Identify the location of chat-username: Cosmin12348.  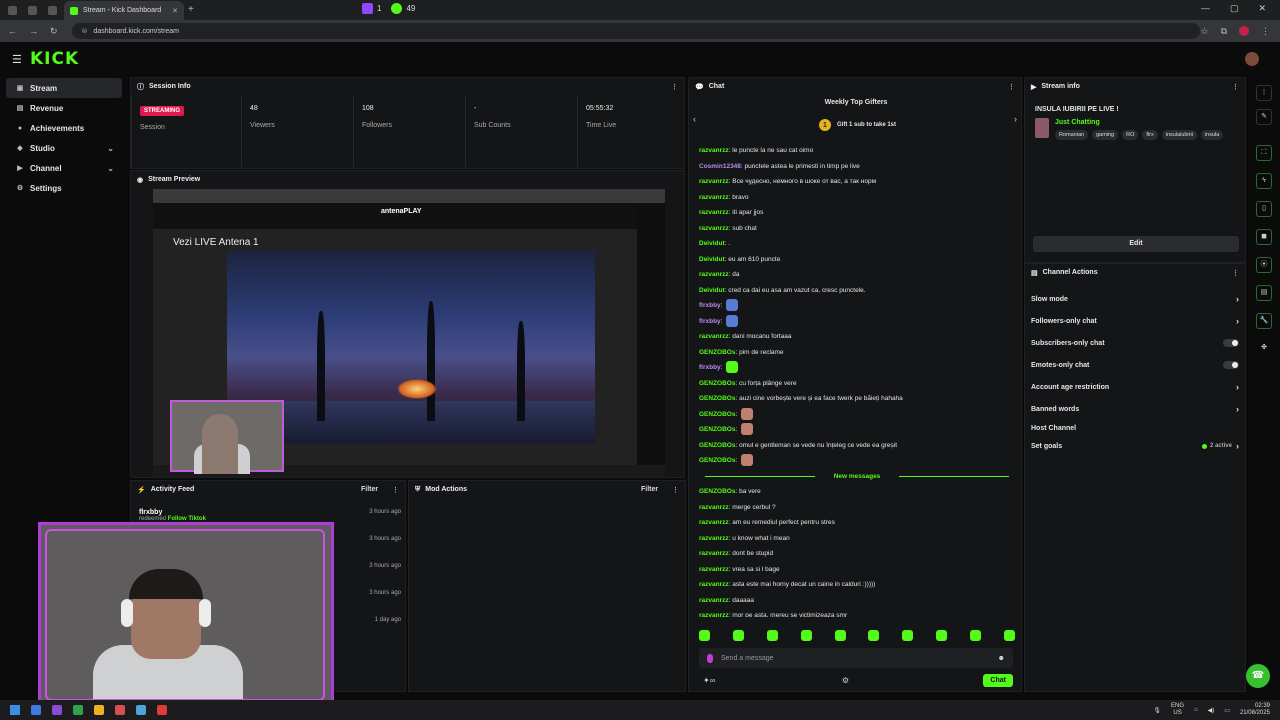
(720, 166).